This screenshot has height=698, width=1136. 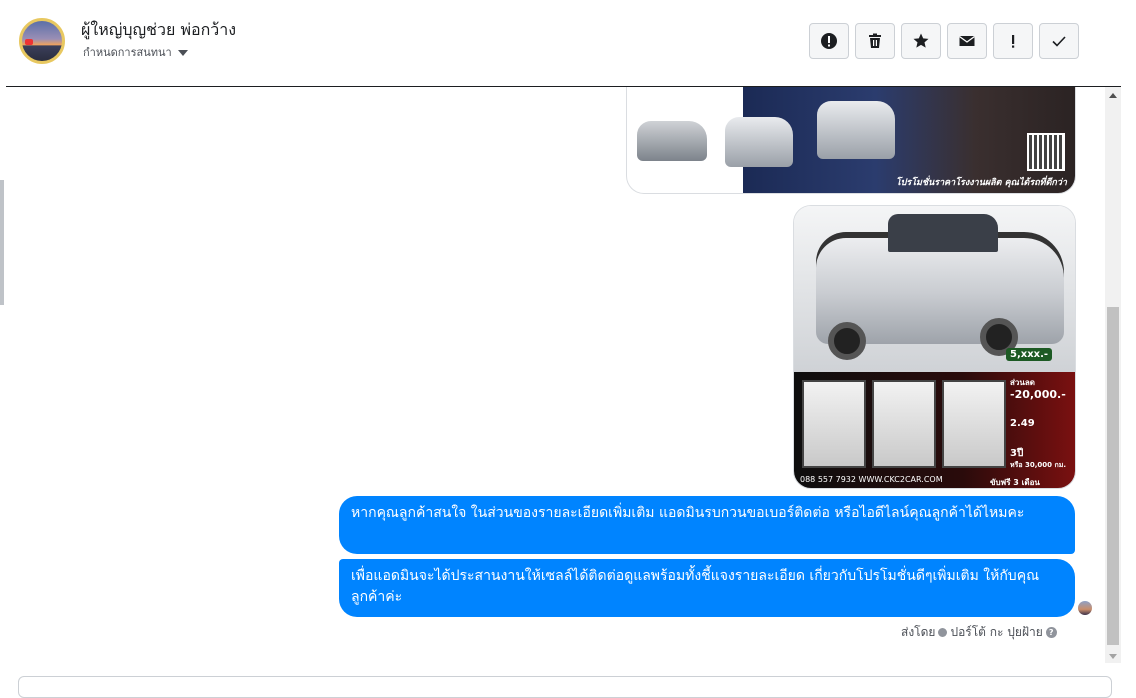 I want to click on label-dropdown-text: กำหนดการสนทนา, so click(x=127, y=52).